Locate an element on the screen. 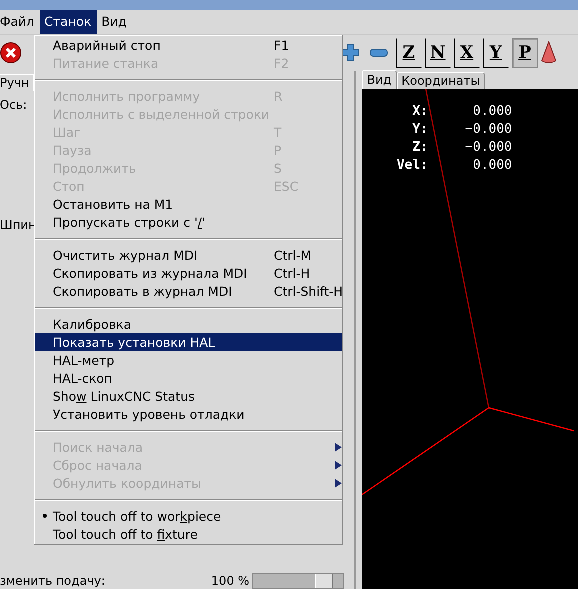 The width and height of the screenshot is (578, 589). feed-value: 100 % is located at coordinates (230, 581).